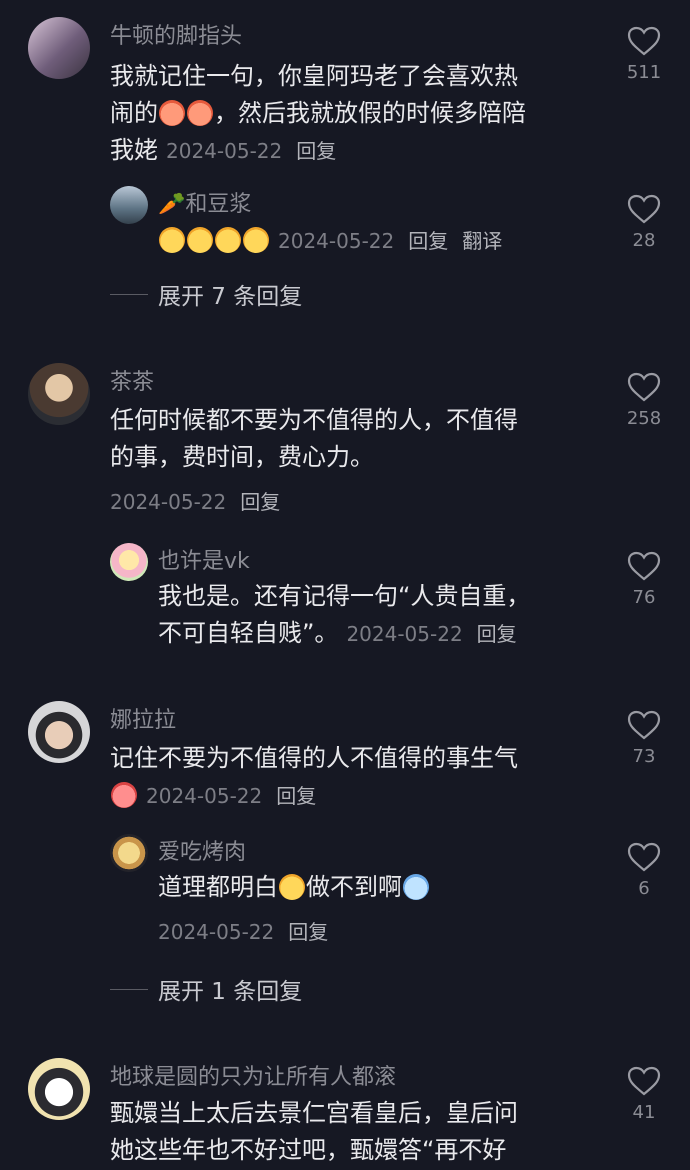 This screenshot has height=1170, width=690. I want to click on reply-username: 爱吃烤肉, so click(202, 850).